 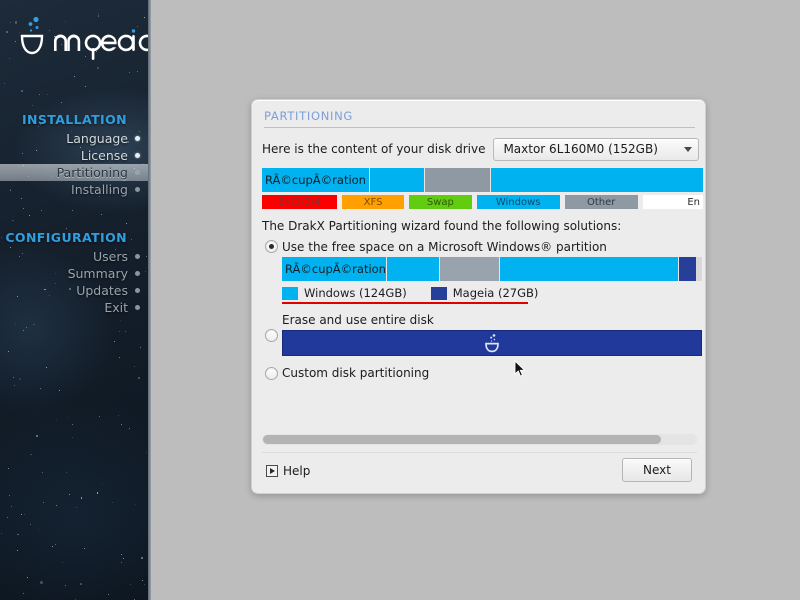 What do you see at coordinates (104, 155) in the screenshot?
I see `sidebar-item-label: License` at bounding box center [104, 155].